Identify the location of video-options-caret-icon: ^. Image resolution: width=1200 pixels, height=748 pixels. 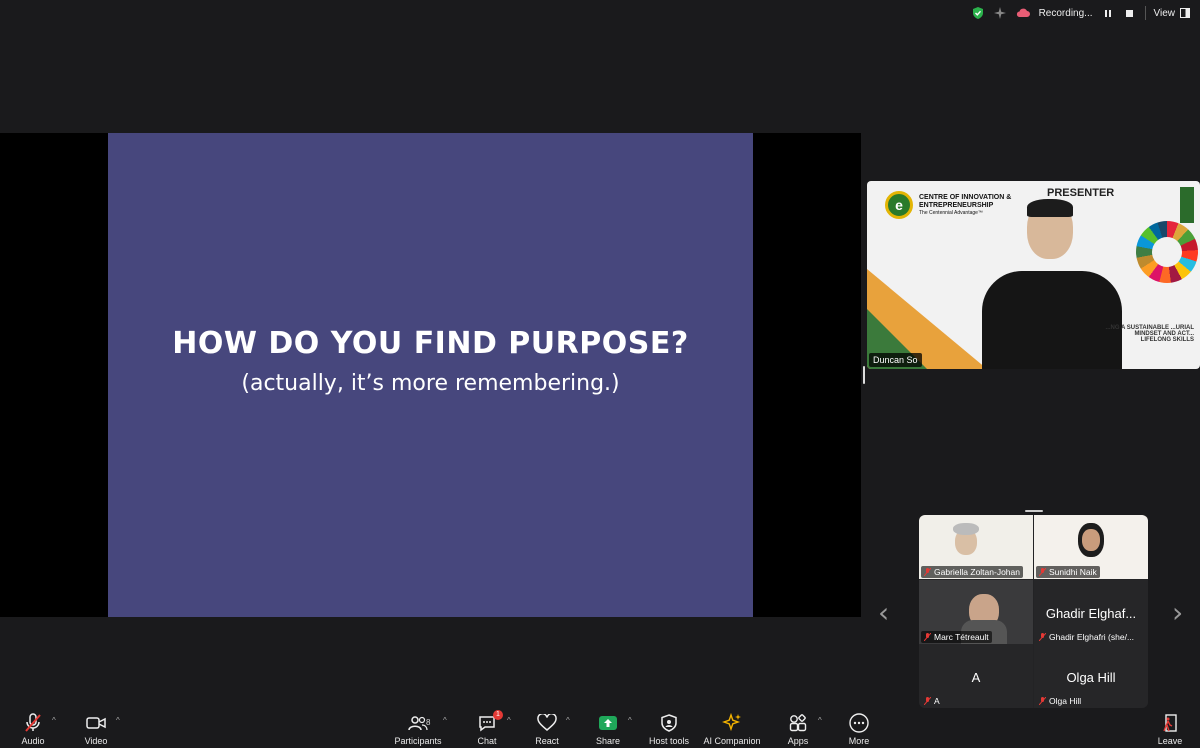
(118, 720).